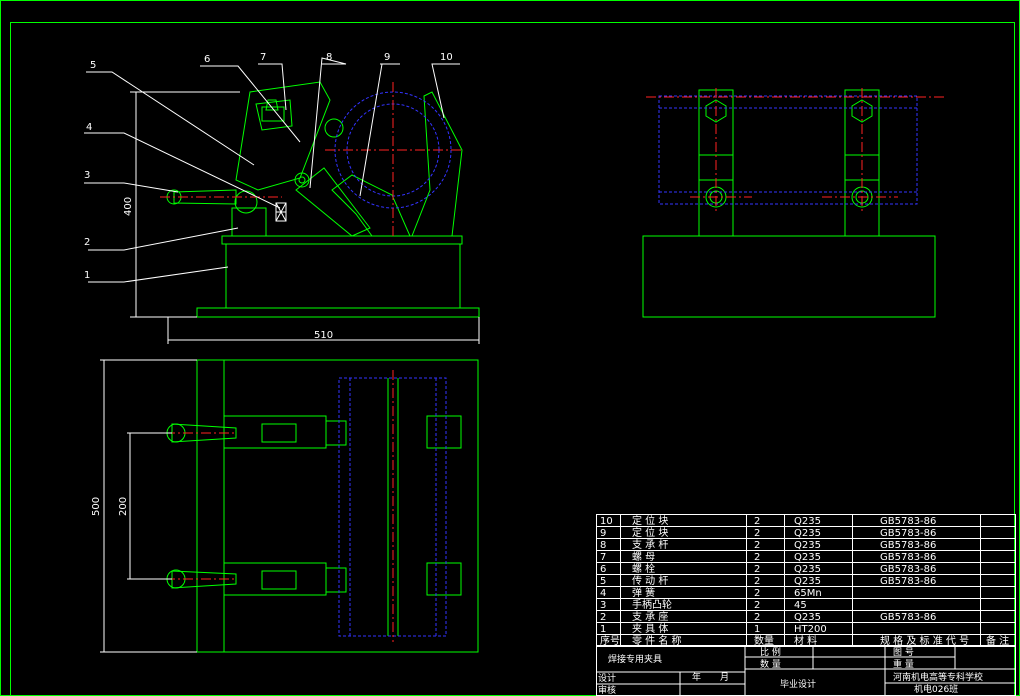 This screenshot has height=696, width=1020. What do you see at coordinates (798, 684) in the screenshot?
I see `thesis-label: 毕业设计` at bounding box center [798, 684].